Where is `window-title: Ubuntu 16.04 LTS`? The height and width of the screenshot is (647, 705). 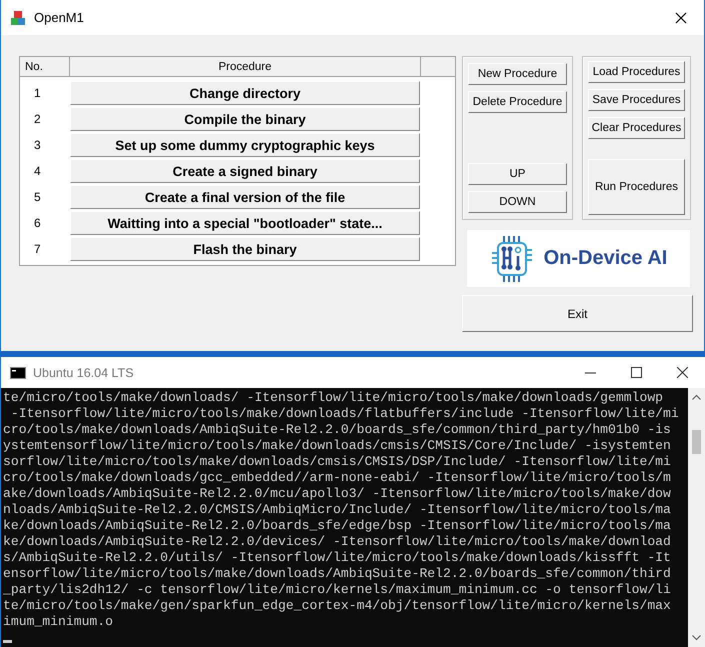 window-title: Ubuntu 16.04 LTS is located at coordinates (84, 373).